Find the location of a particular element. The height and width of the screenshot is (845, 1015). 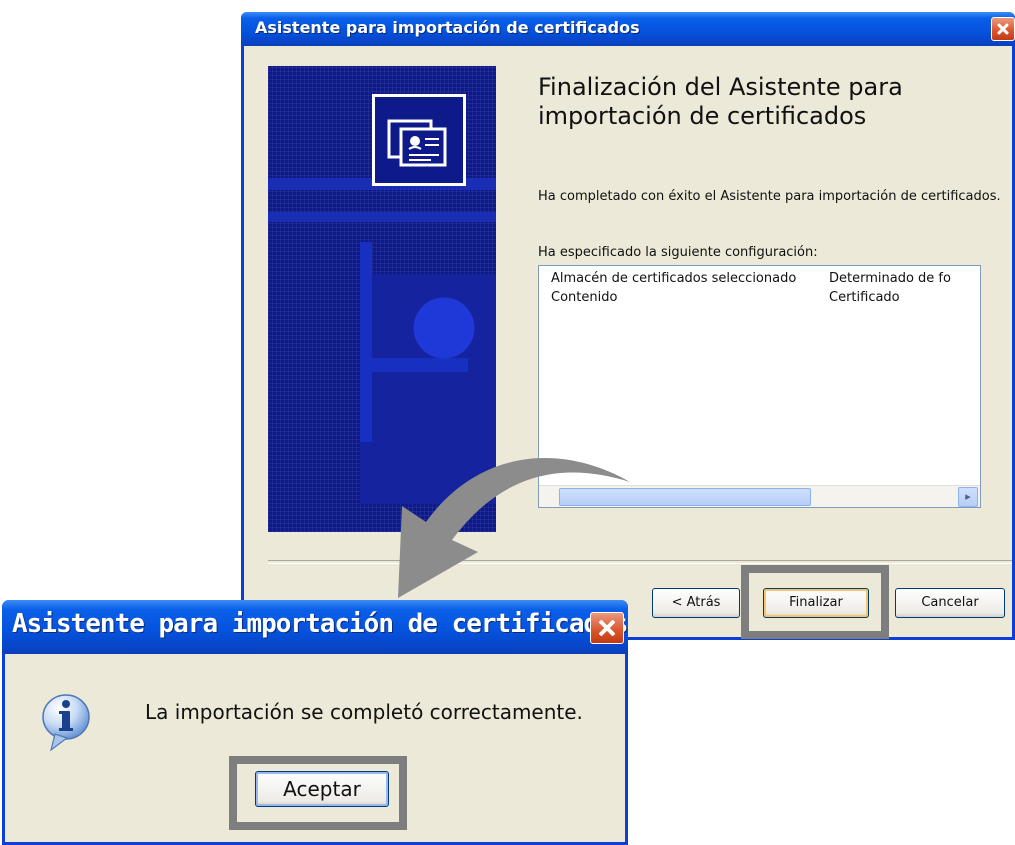

summary-row: Contenido Certificado is located at coordinates (759, 299).